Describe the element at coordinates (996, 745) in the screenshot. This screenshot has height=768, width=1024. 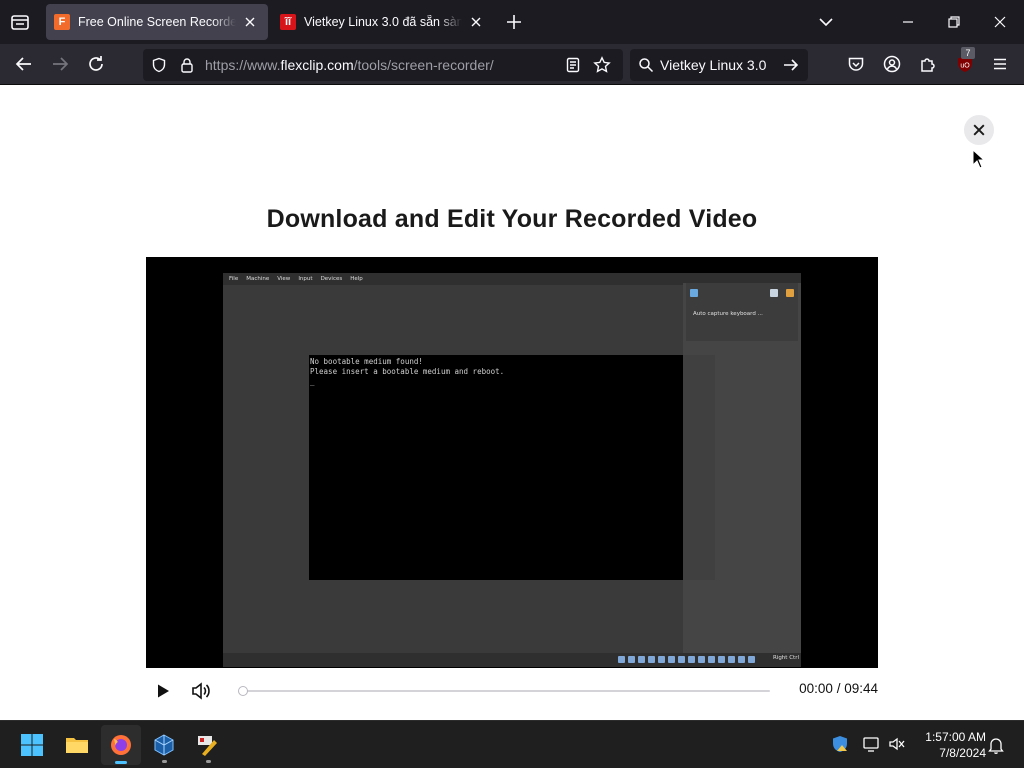
I see `notification-bell-icon` at that location.